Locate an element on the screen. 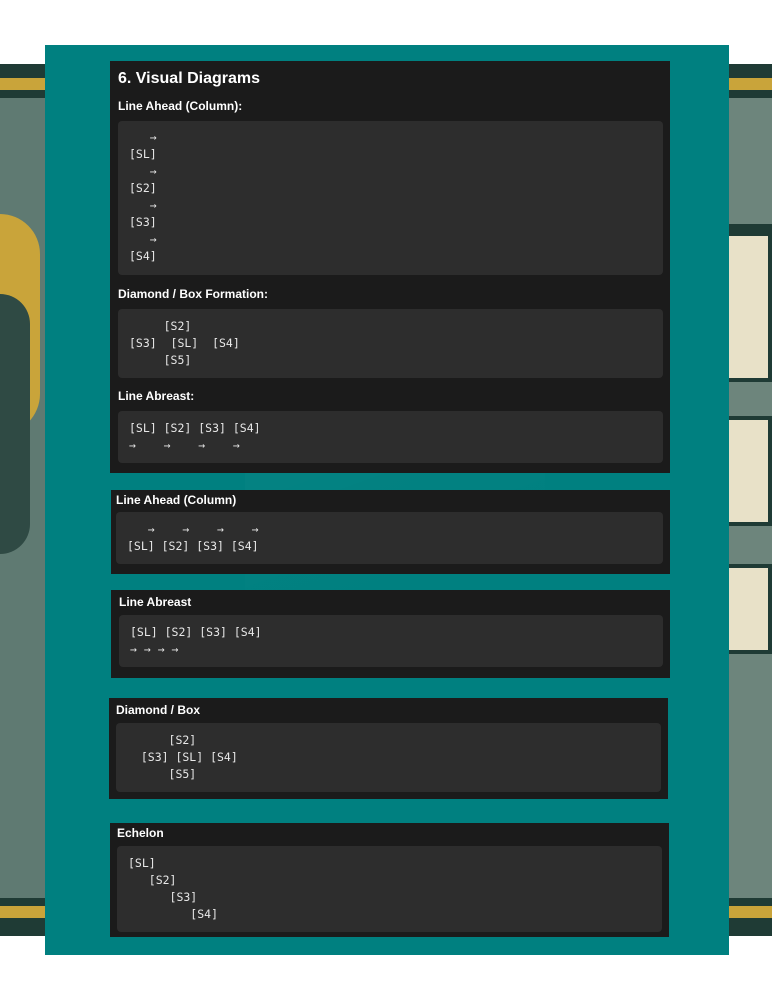  diamond-box-card: Diamond / Box [S2] [S3] [SL] [S4] [S5] is located at coordinates (388, 748).